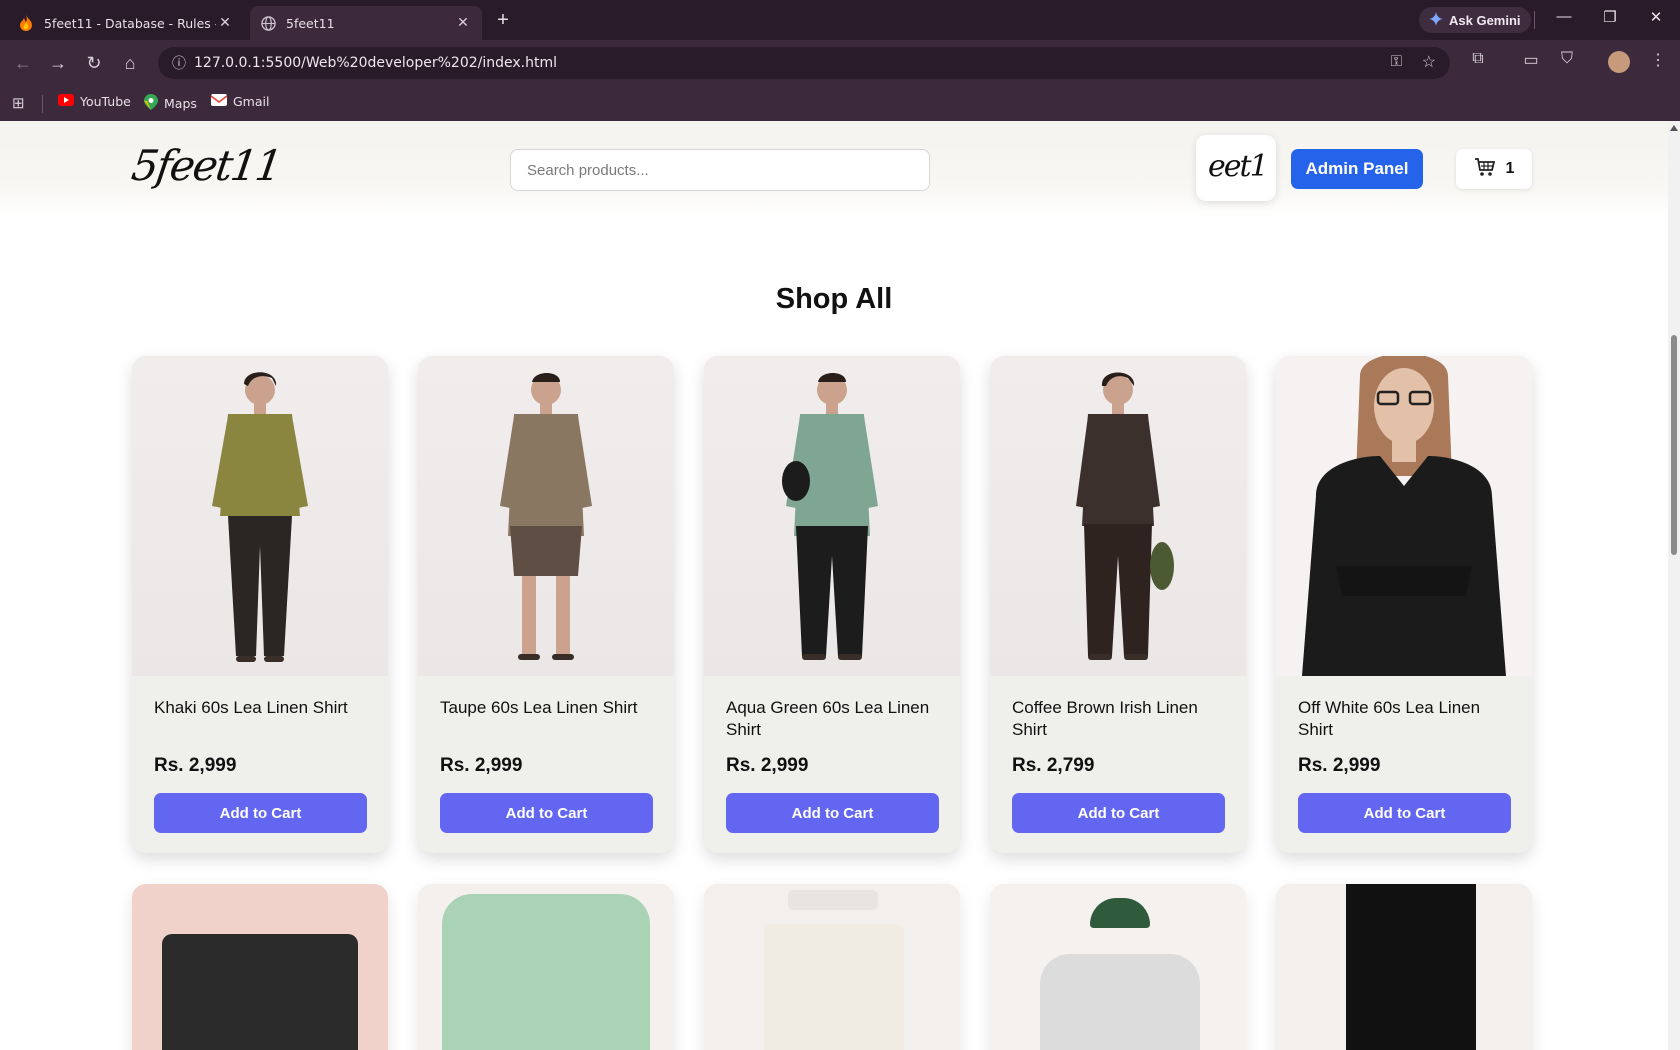 This screenshot has width=1680, height=1050. I want to click on firebase-icon, so click(26, 23).